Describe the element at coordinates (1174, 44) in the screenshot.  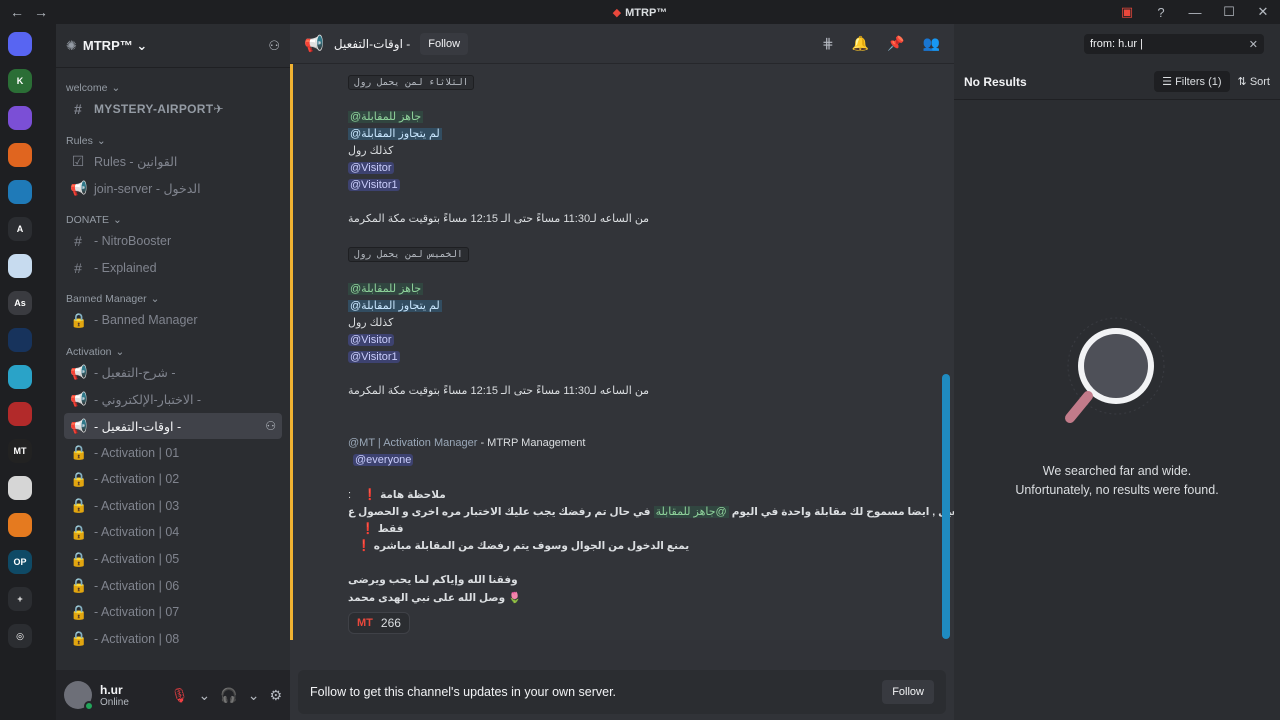
I see `search-input: from: h.ur | ✕` at that location.